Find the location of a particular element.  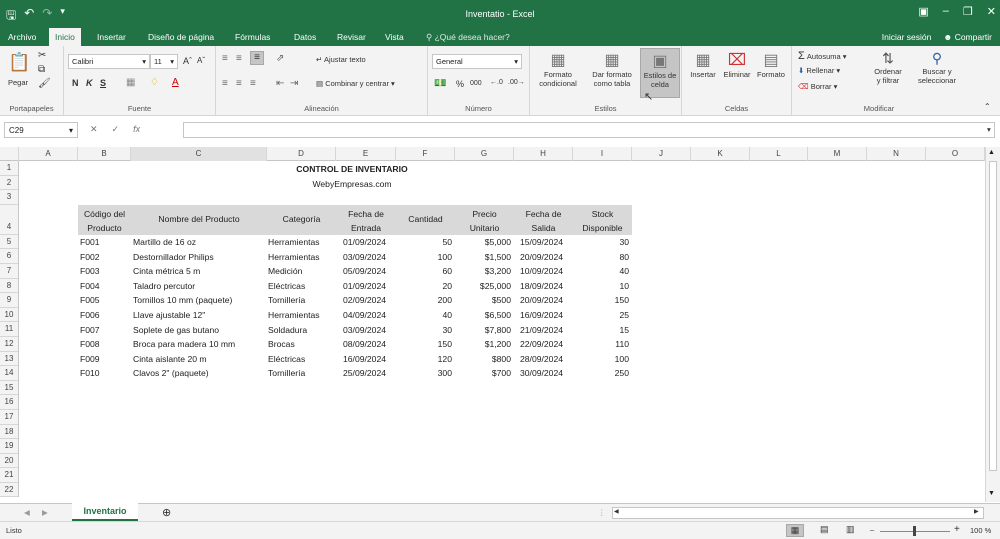

row-header: 21 is located at coordinates (9, 475).